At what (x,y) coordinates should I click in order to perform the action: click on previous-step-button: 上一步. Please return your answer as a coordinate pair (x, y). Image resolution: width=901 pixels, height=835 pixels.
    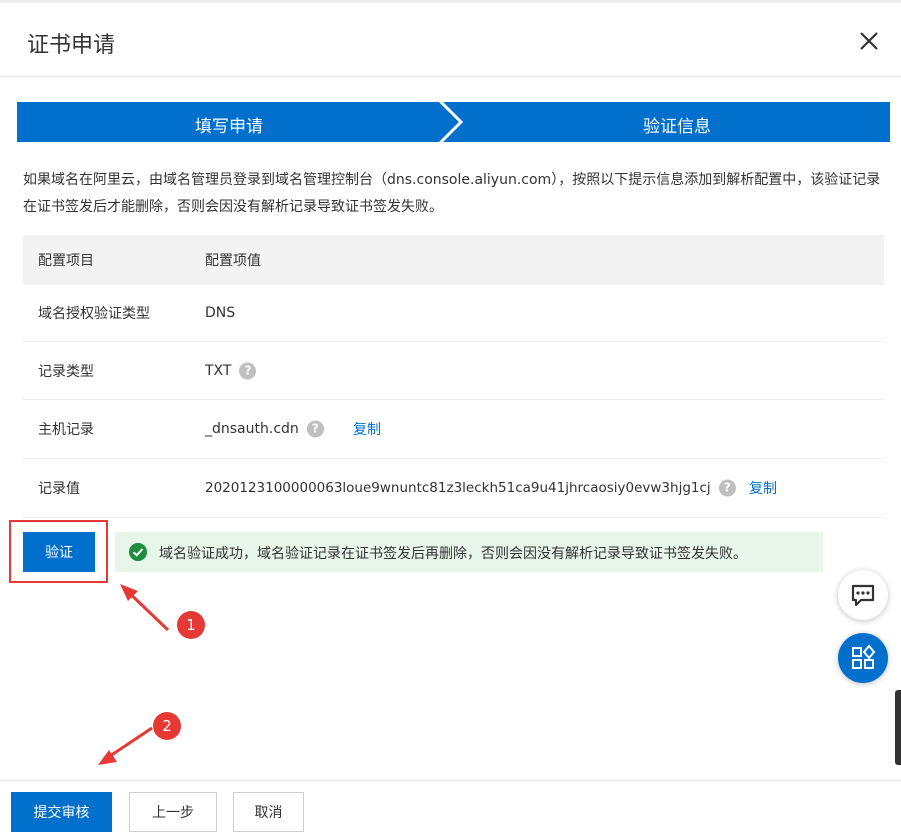
    Looking at the image, I should click on (173, 812).